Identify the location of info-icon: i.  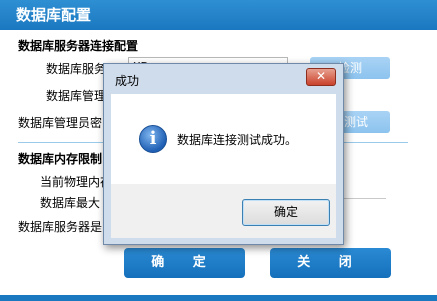
(153, 139).